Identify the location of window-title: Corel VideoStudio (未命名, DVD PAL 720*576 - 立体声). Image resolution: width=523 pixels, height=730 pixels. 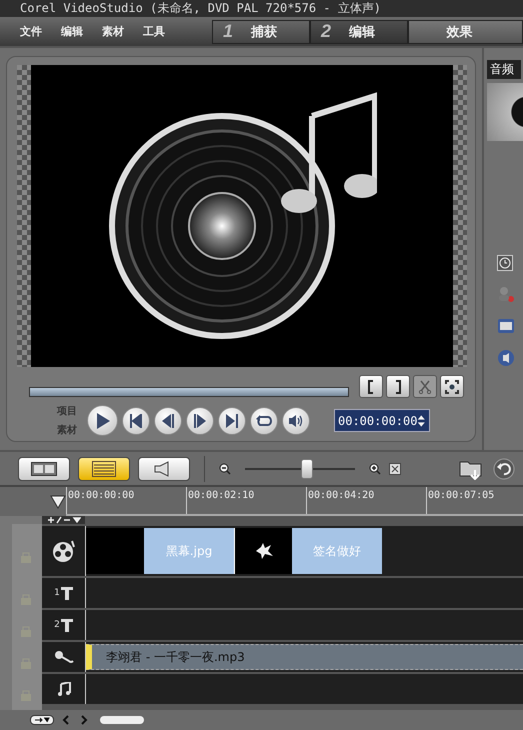
(261, 8).